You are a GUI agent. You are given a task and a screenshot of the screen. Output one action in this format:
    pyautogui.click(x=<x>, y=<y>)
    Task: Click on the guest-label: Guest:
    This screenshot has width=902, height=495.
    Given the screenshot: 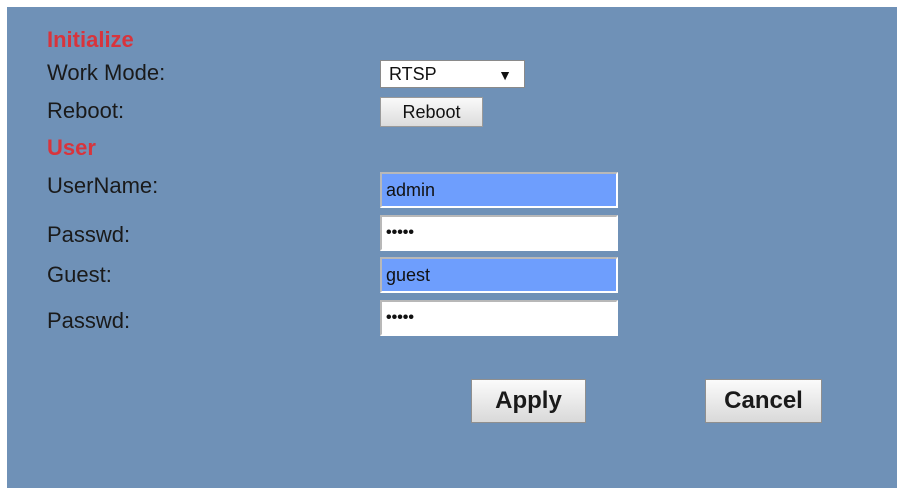 What is the action you would take?
    pyautogui.click(x=79, y=274)
    